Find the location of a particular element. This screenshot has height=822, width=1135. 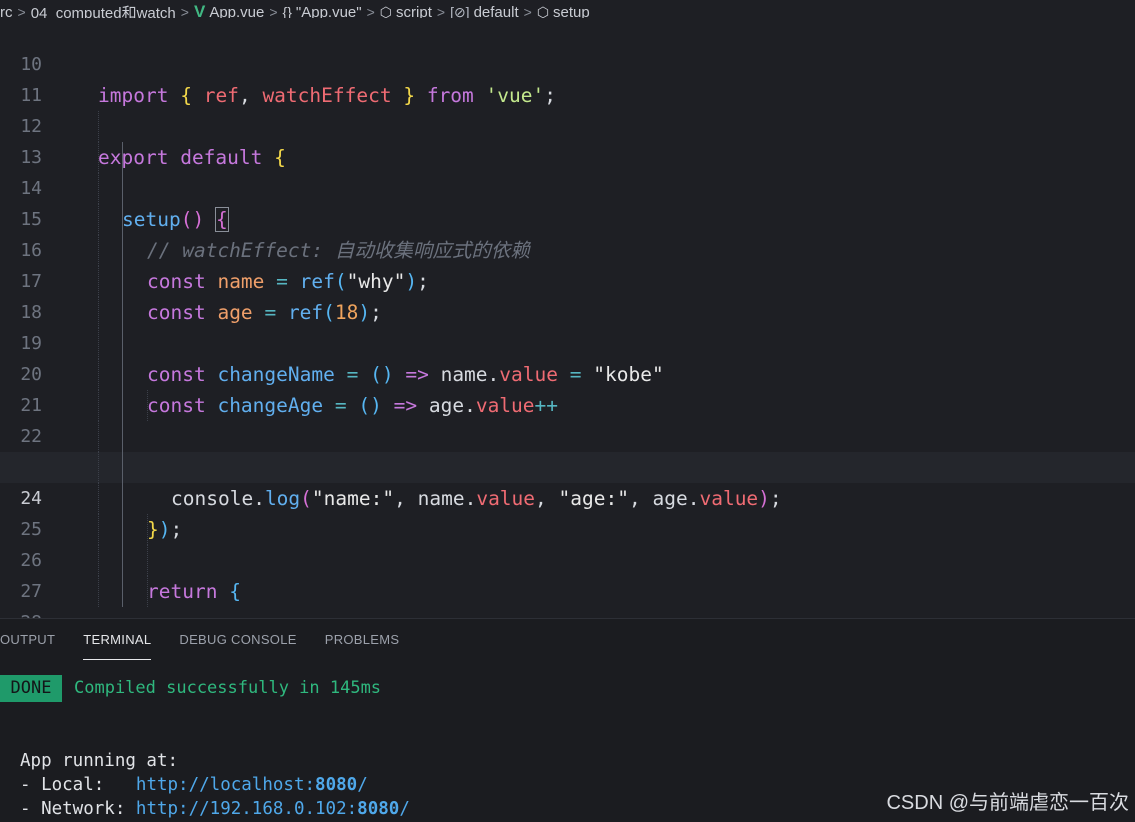

code-line: 26 name, is located at coordinates (567, 566).